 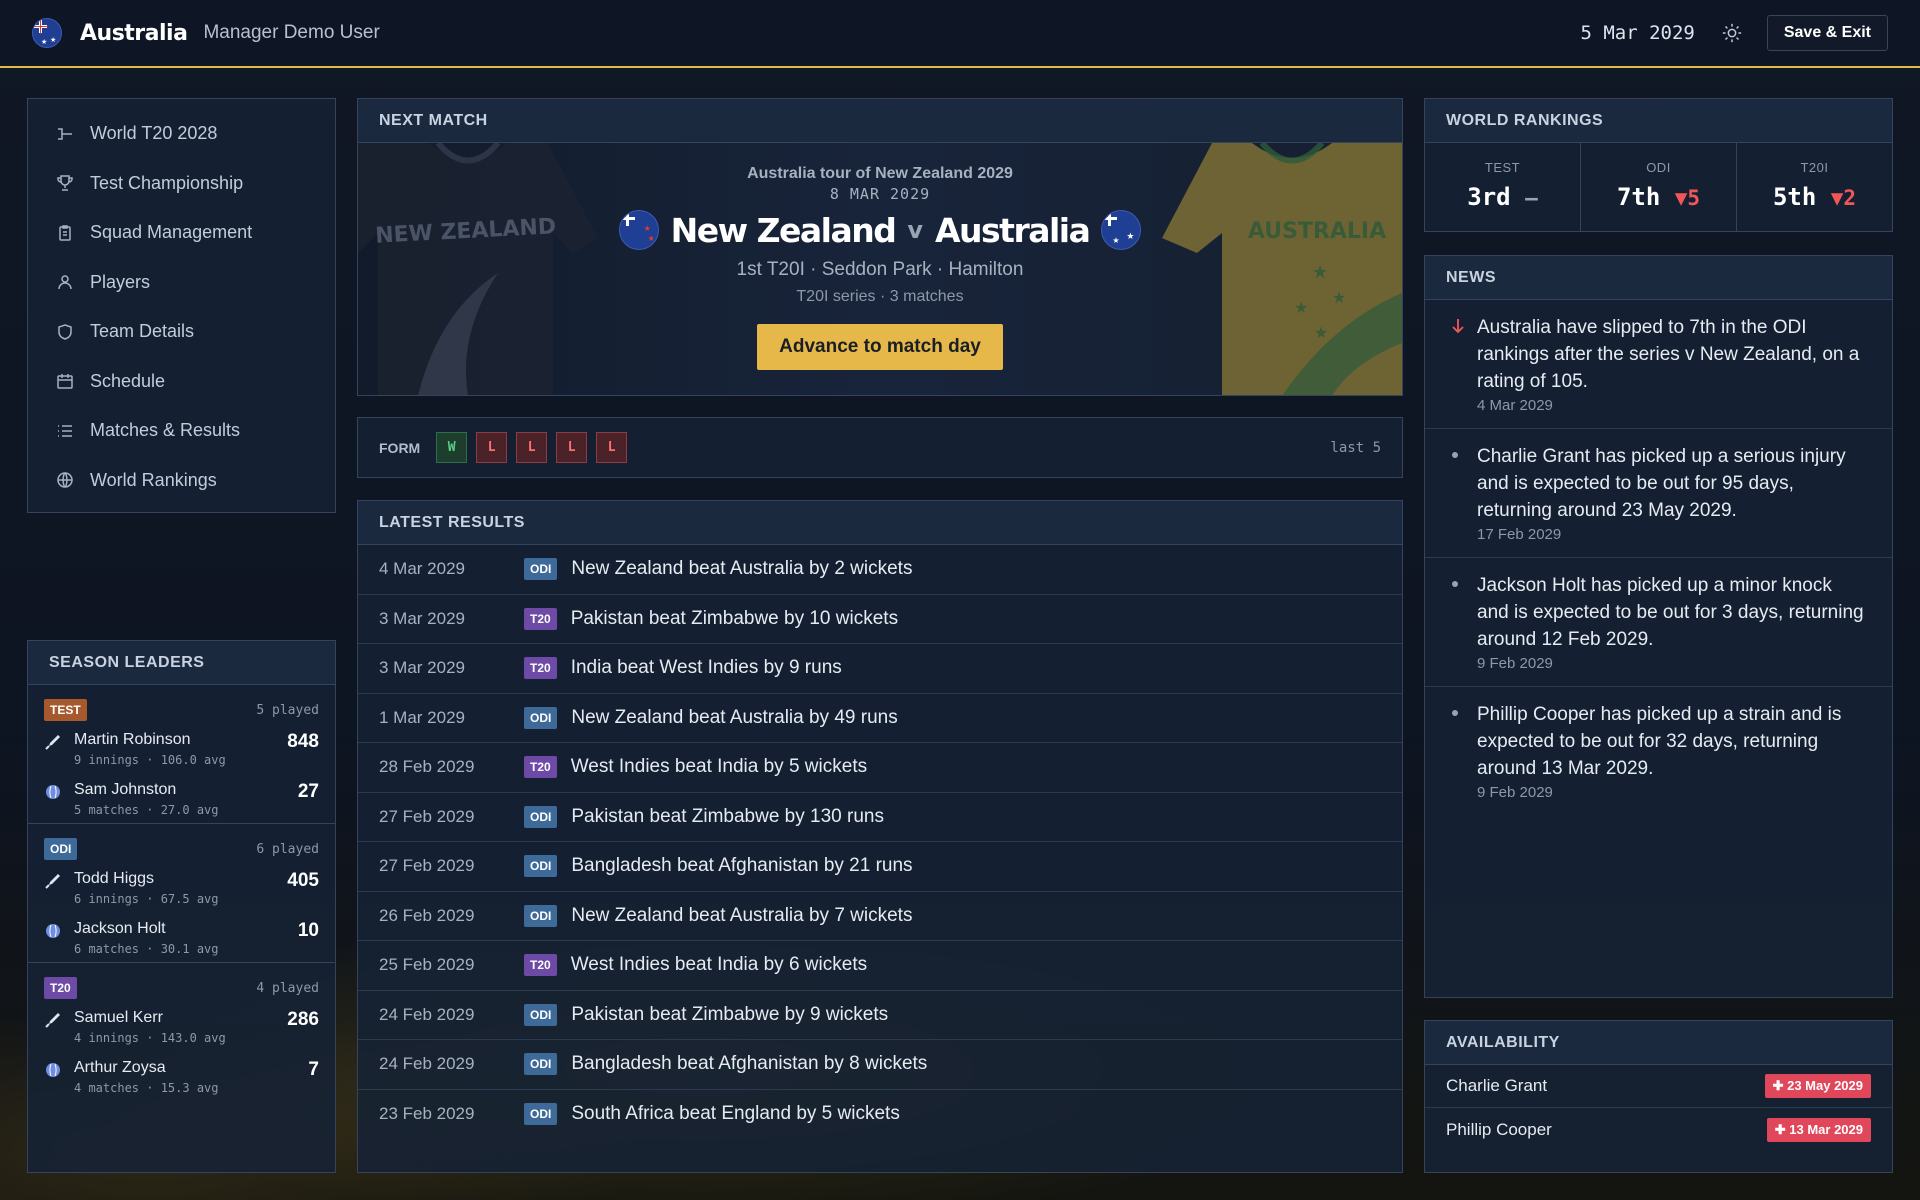 What do you see at coordinates (1827, 33) in the screenshot?
I see `save-exit-button: Save & Exit` at bounding box center [1827, 33].